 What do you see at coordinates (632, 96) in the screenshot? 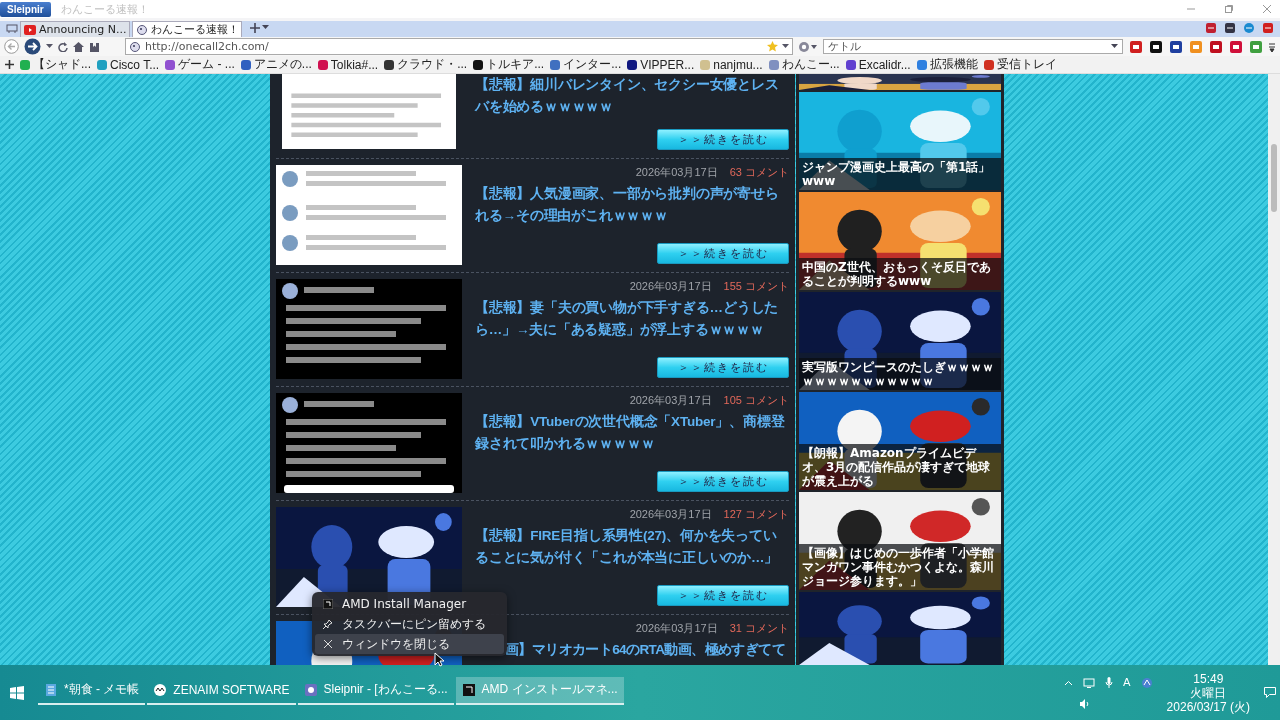
I see `article-title: 【悲報】細川バレンタイン、セクシー女優とレスバを始めるｗｗｗｗｗ` at bounding box center [632, 96].